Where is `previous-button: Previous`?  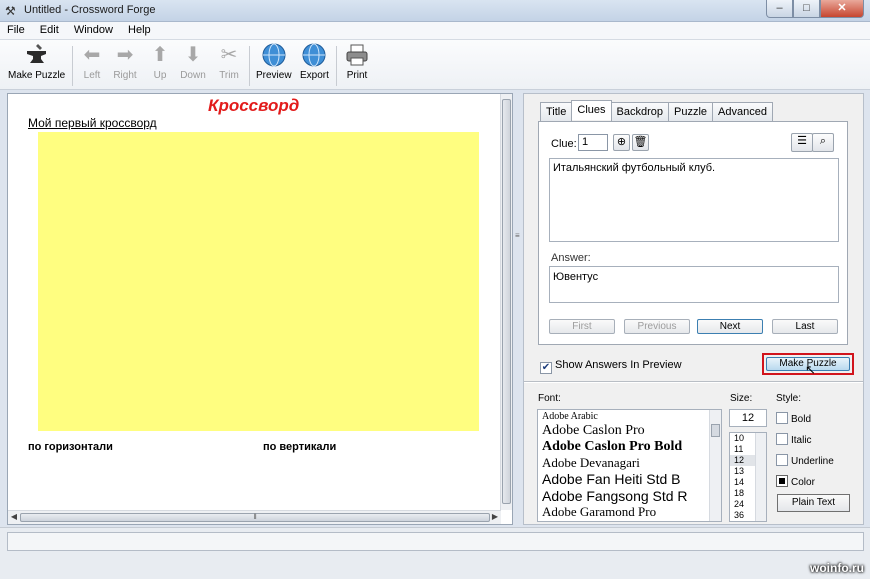
previous-button: Previous is located at coordinates (657, 326).